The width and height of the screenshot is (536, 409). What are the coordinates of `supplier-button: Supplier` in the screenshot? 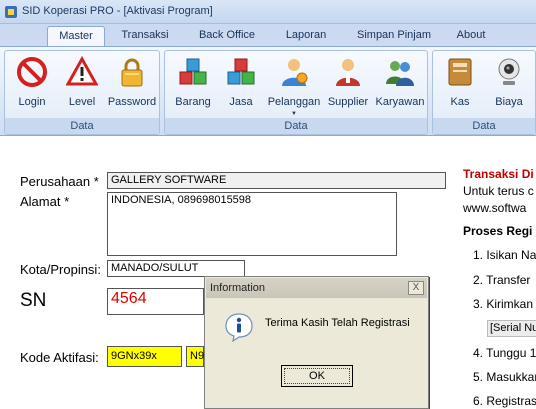 It's located at (348, 84).